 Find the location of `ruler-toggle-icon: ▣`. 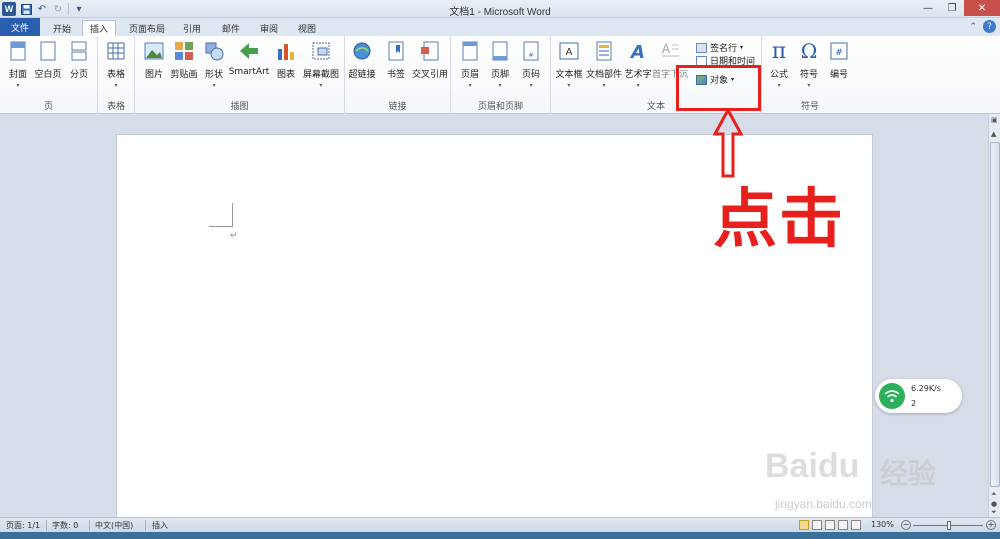

ruler-toggle-icon: ▣ is located at coordinates (994, 120).